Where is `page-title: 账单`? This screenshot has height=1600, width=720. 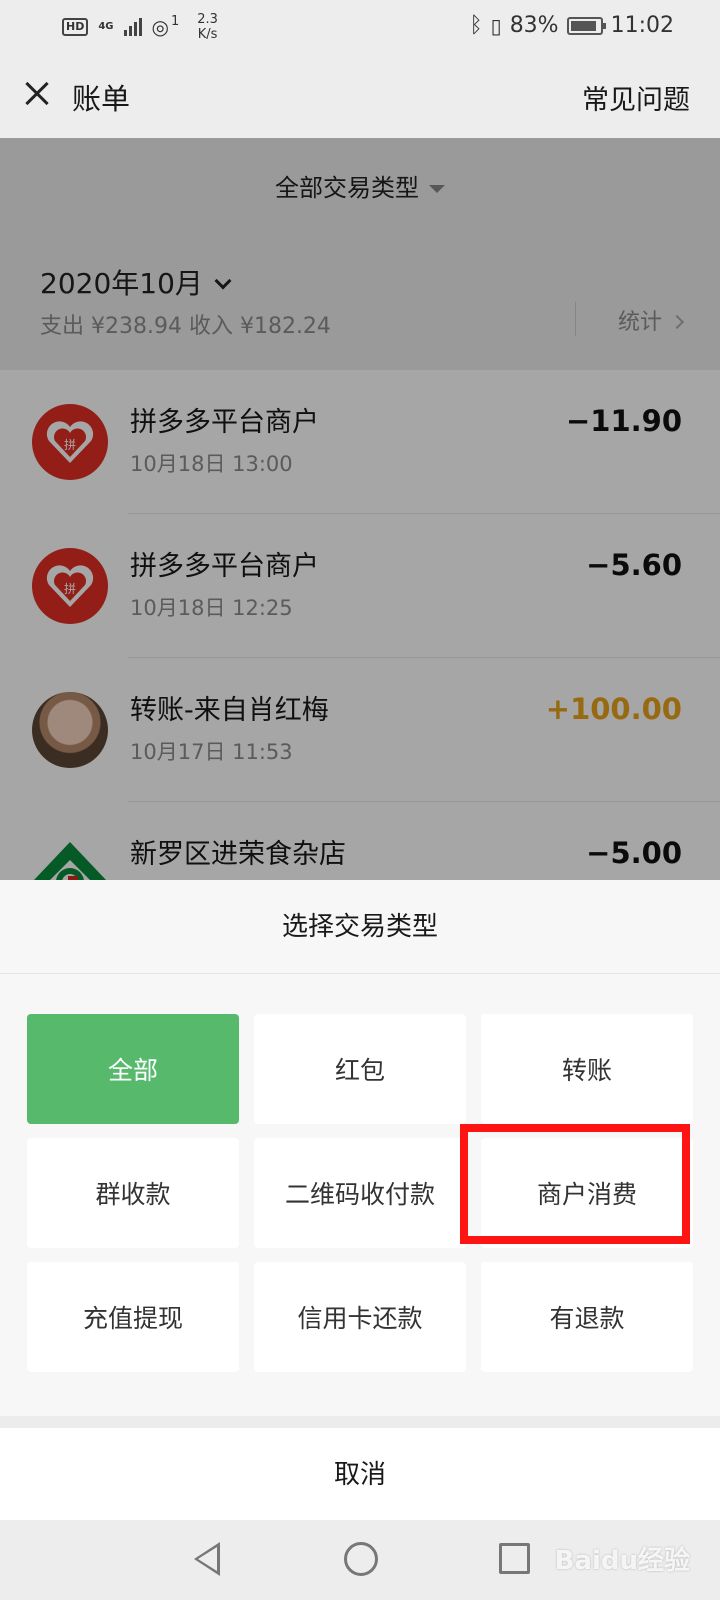 page-title: 账单 is located at coordinates (101, 99).